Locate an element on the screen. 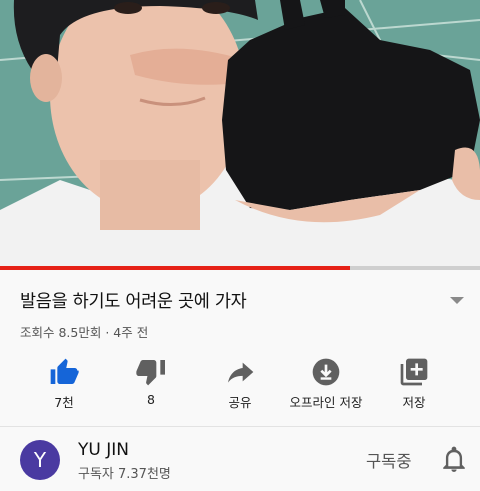  video-title: 발음을 하기도 어려운 곳에 가자 is located at coordinates (133, 300).